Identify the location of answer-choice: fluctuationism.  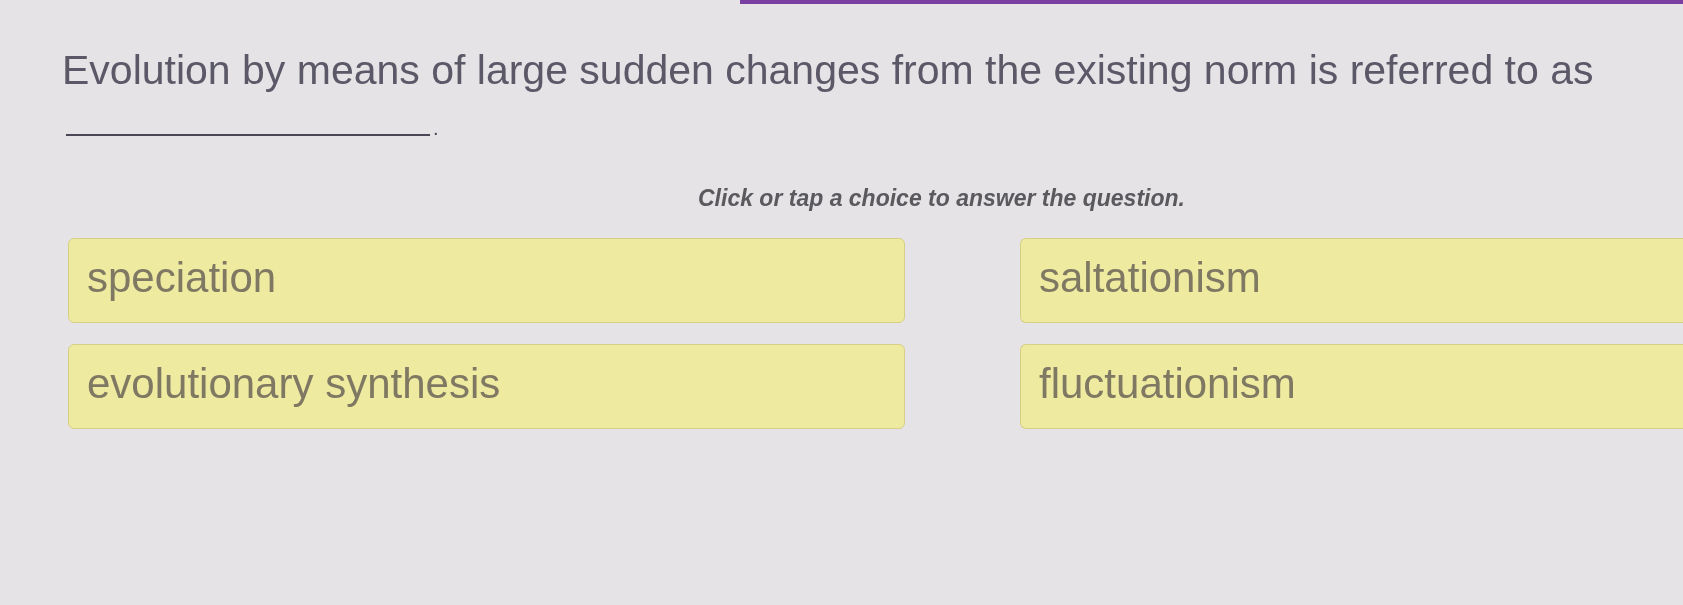
(1351, 386).